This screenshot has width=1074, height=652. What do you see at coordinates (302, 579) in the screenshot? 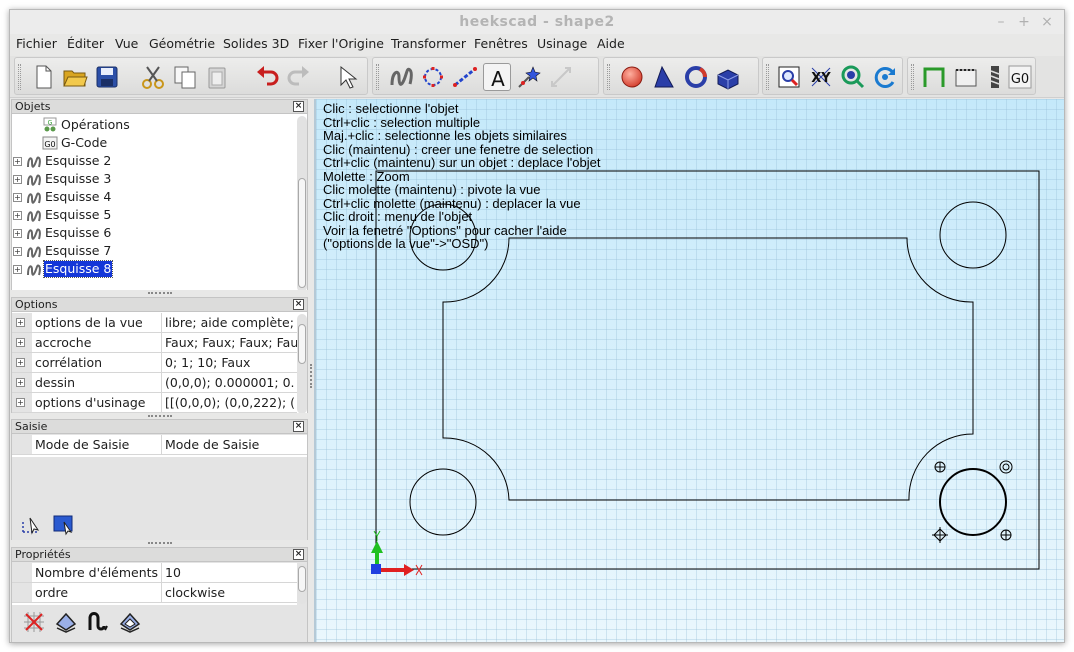
I see `properties-scroll-thumb` at bounding box center [302, 579].